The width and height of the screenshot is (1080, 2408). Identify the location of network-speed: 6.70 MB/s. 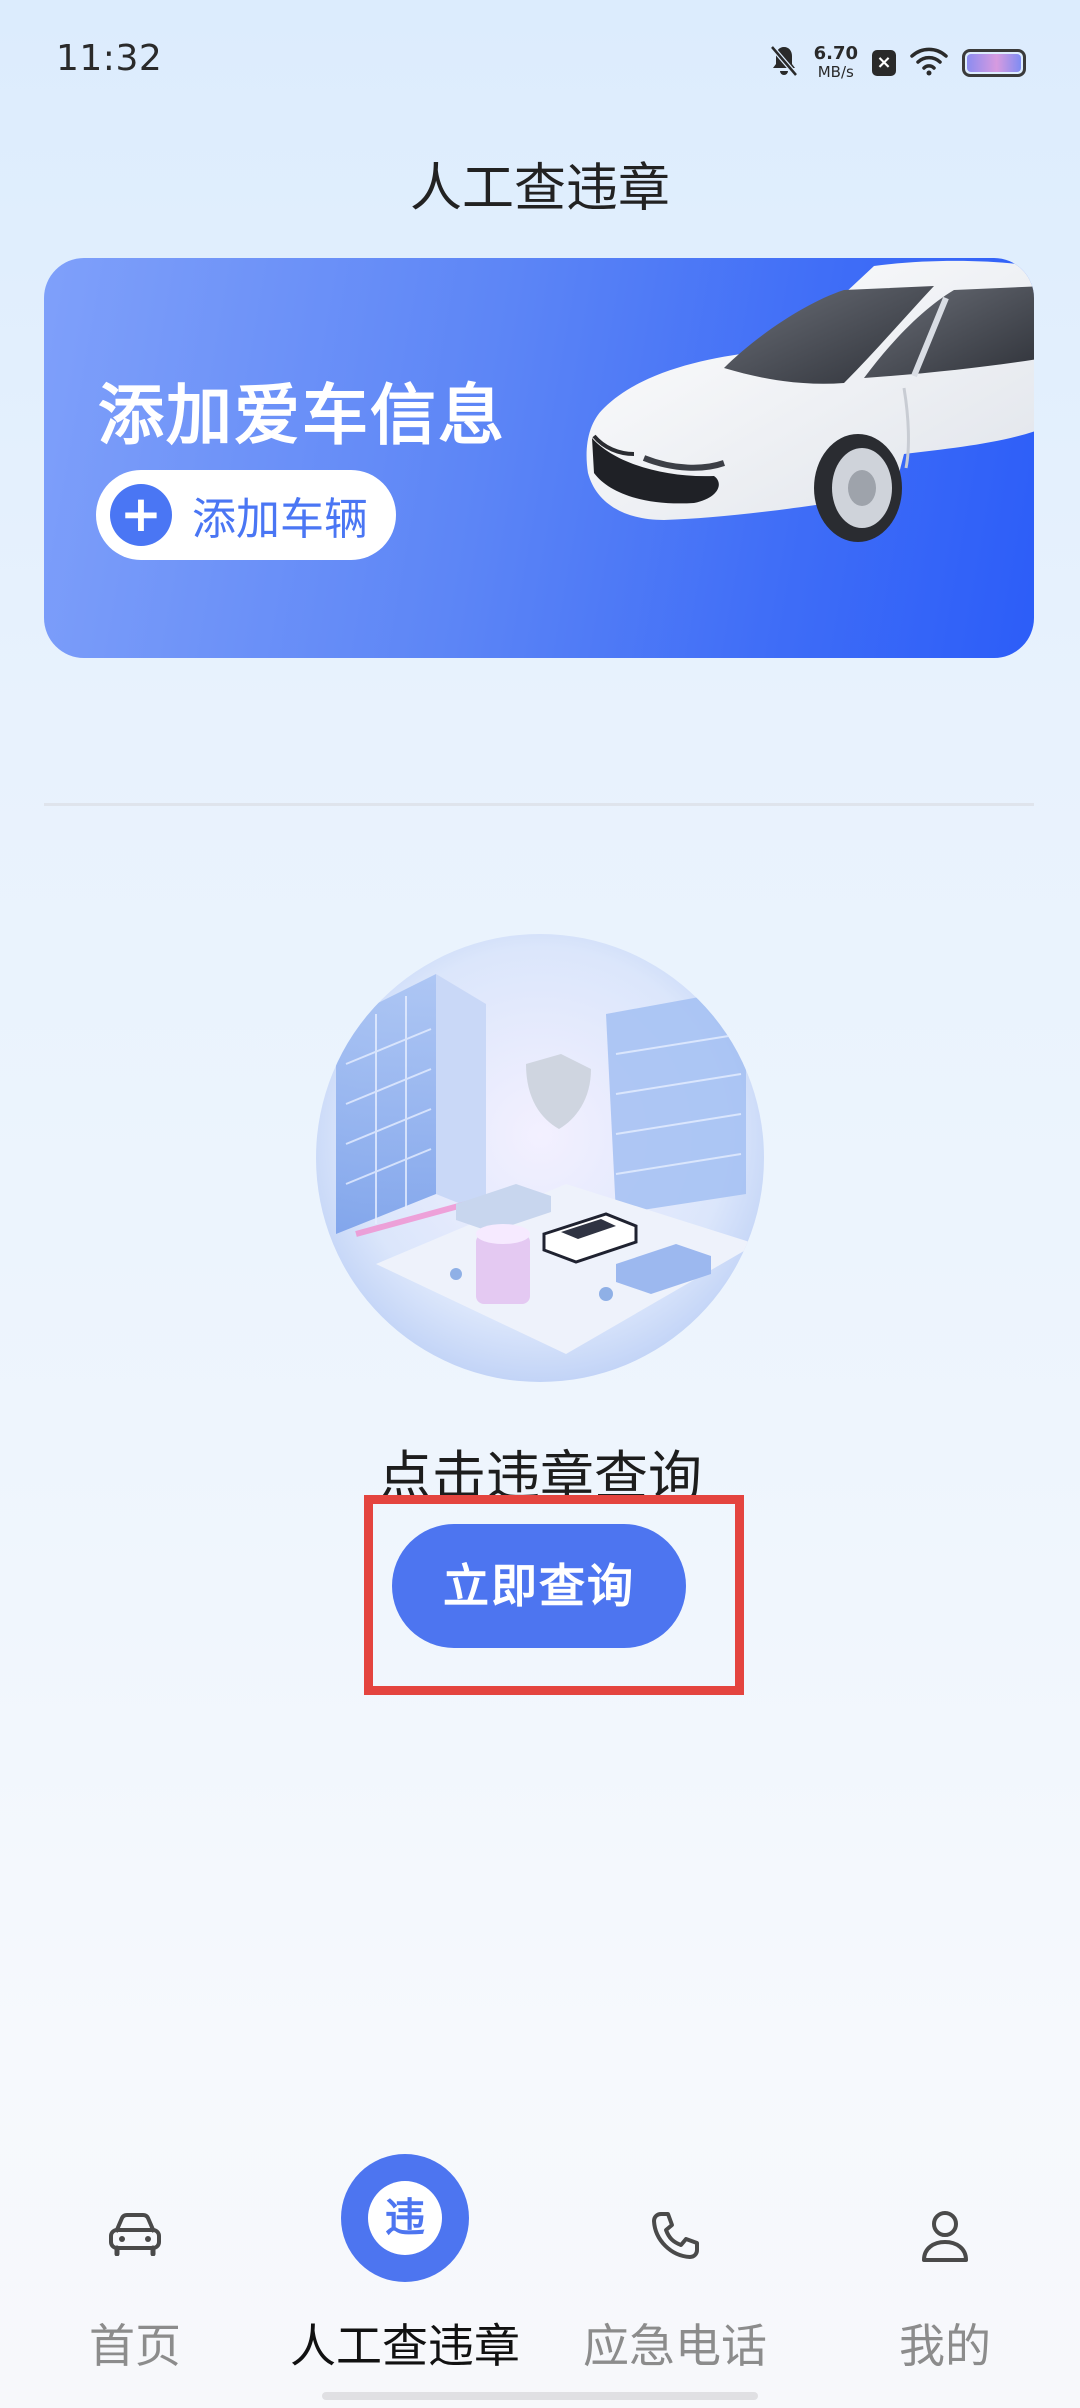
(835, 62).